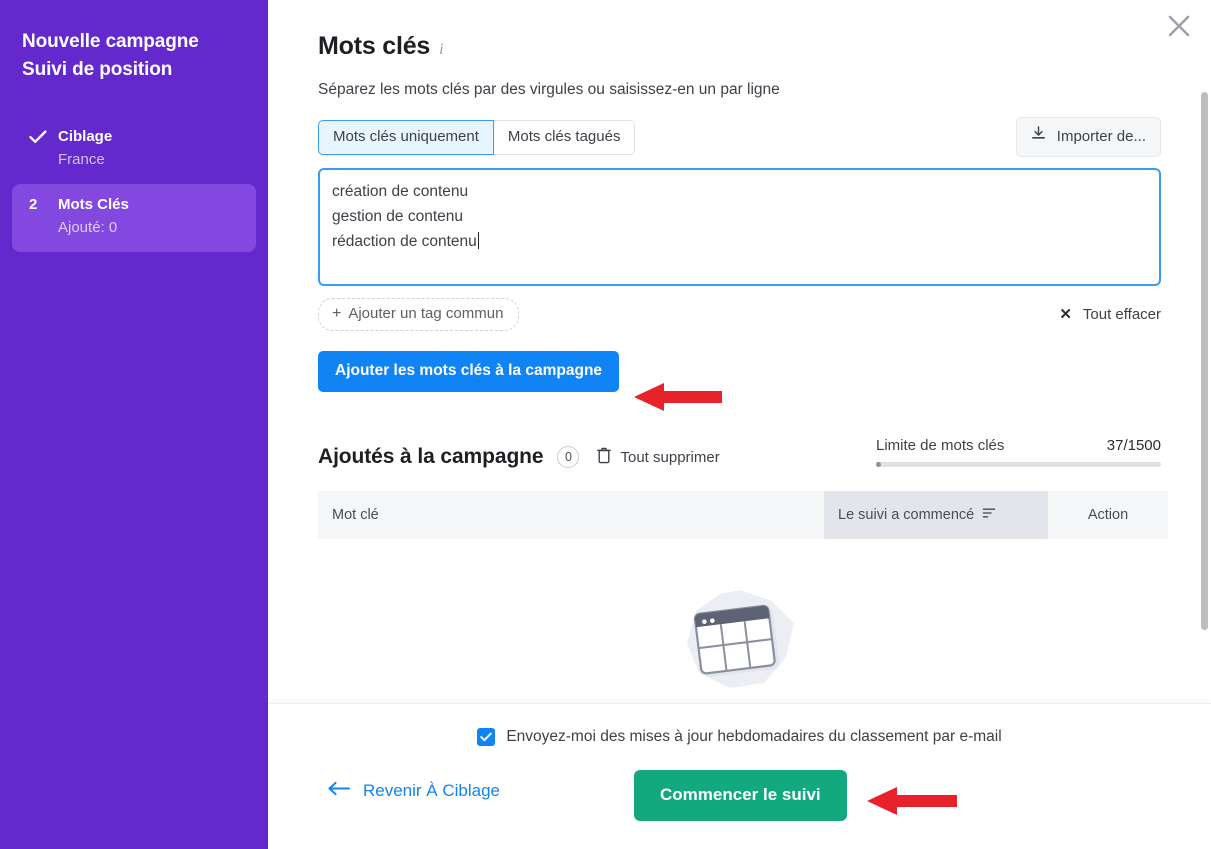 This screenshot has height=849, width=1211. I want to click on sidebar-item-sub-mots-cles: Ajouté: 0, so click(88, 227).